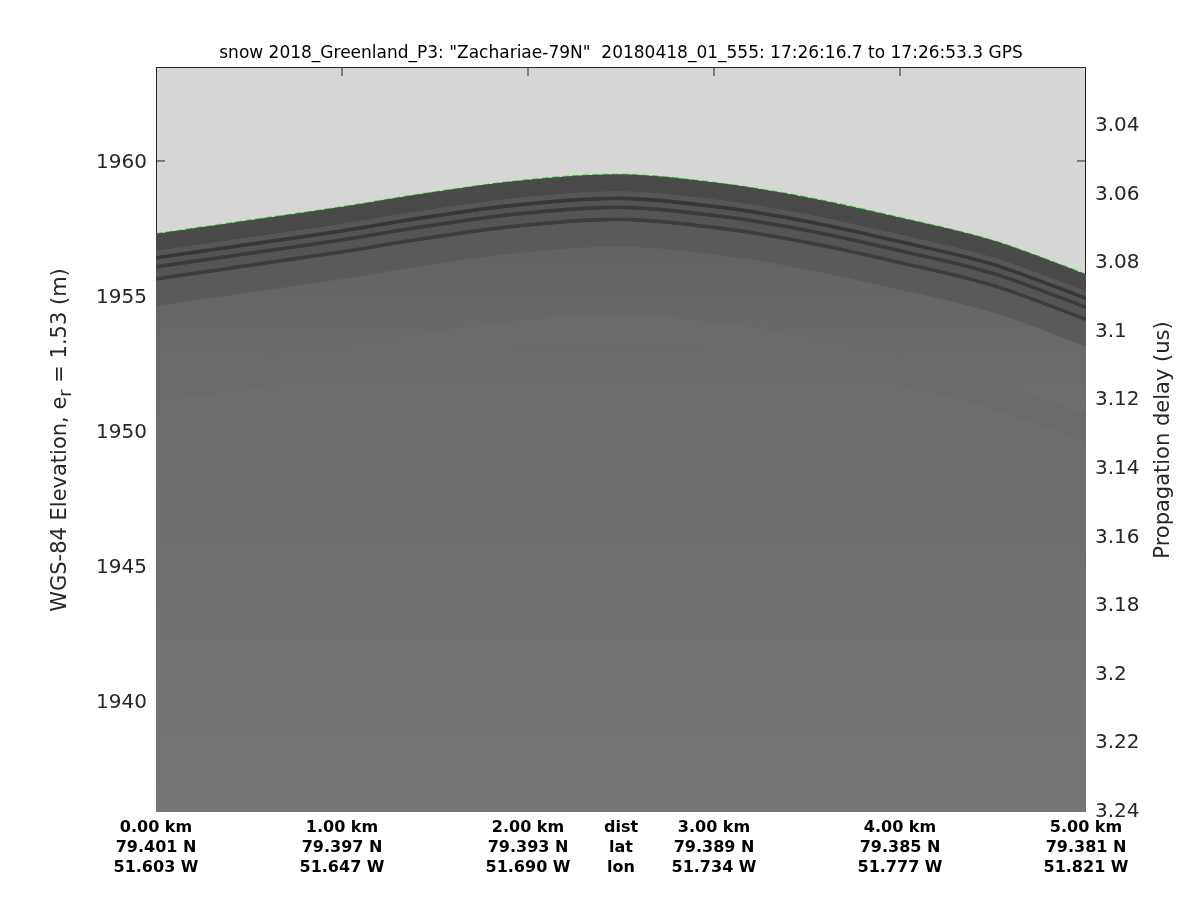 This screenshot has width=1200, height=900. I want to click on coordinate-tick-label: 51.821 W, so click(1086, 867).